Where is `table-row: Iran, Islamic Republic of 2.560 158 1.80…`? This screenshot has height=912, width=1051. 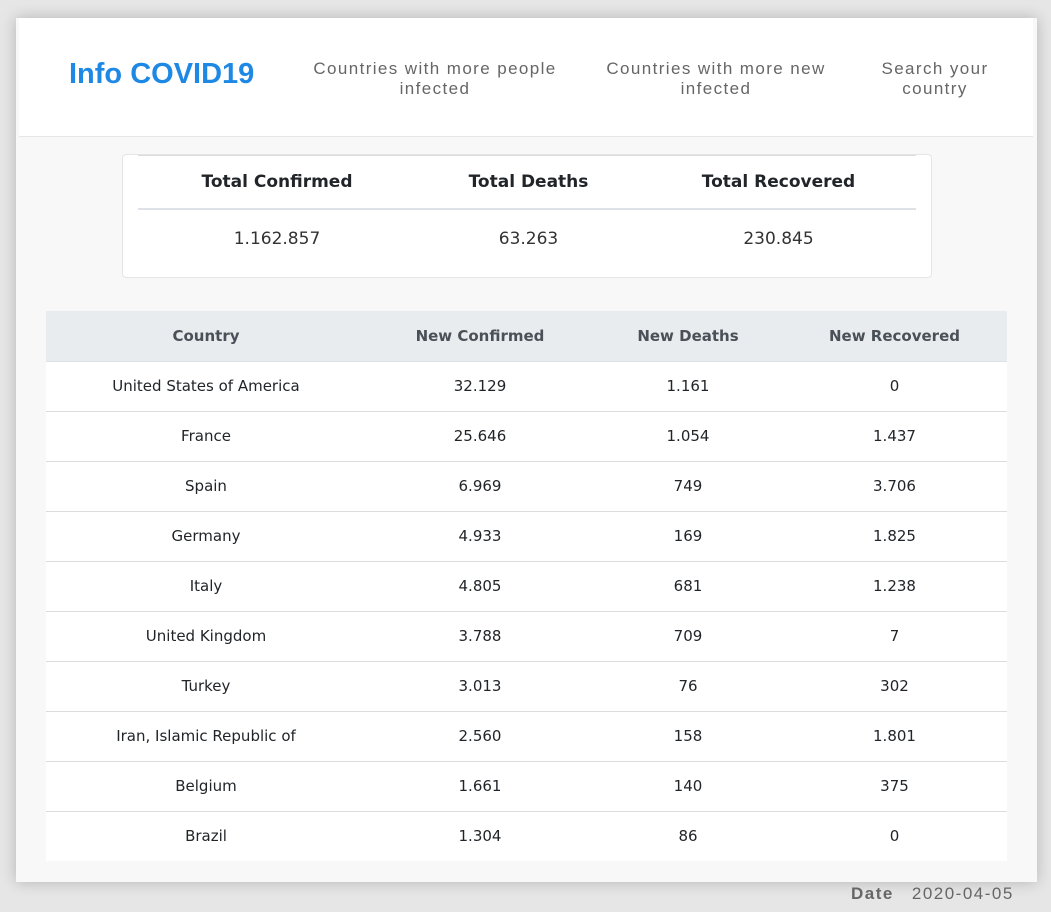
table-row: Iran, Islamic Republic of 2.560 158 1.80… is located at coordinates (526, 735).